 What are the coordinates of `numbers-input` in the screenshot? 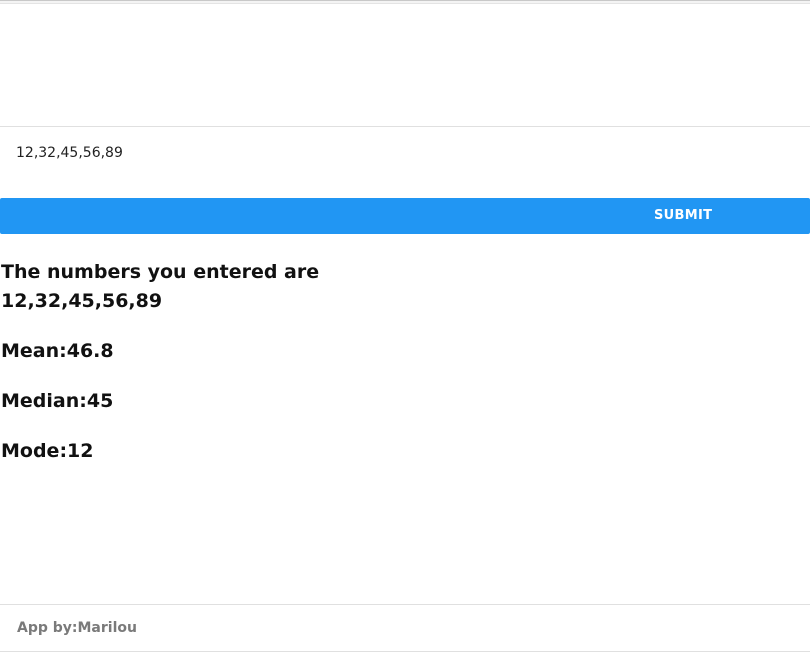 It's located at (405, 153).